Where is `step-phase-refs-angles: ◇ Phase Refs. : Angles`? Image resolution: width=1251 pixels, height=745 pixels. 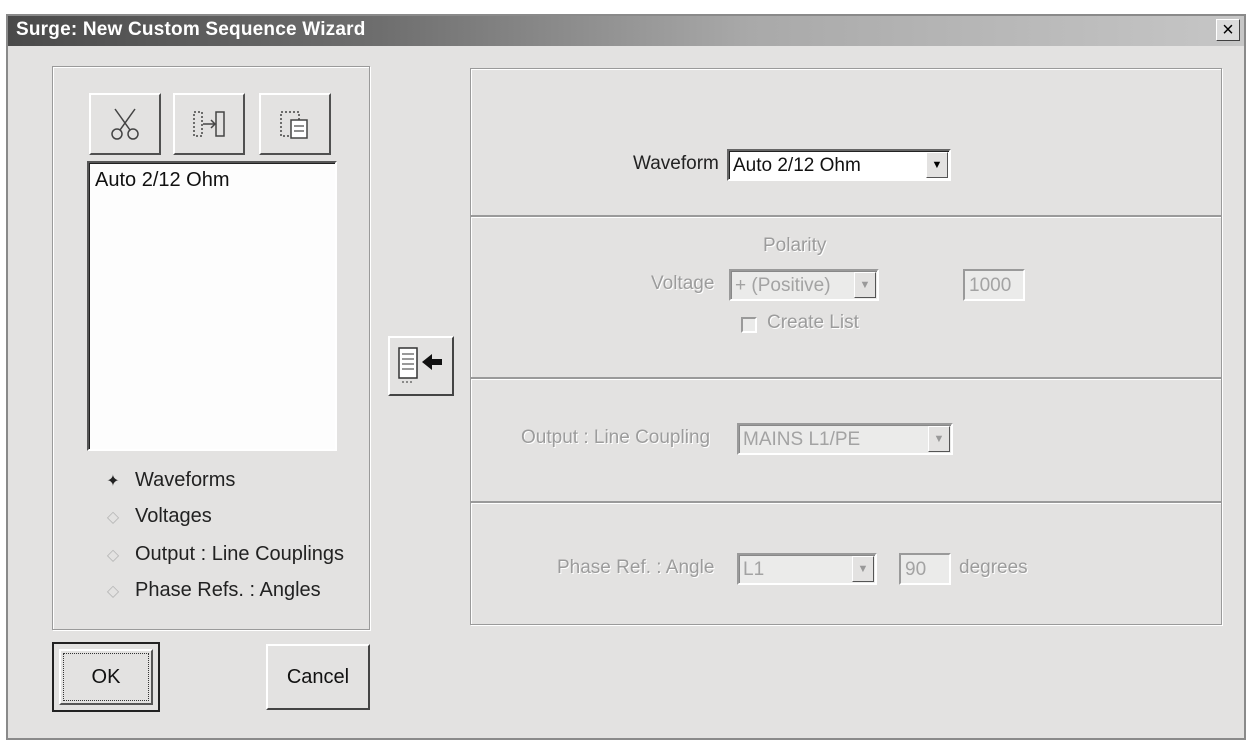 step-phase-refs-angles: ◇ Phase Refs. : Angles is located at coordinates (212, 590).